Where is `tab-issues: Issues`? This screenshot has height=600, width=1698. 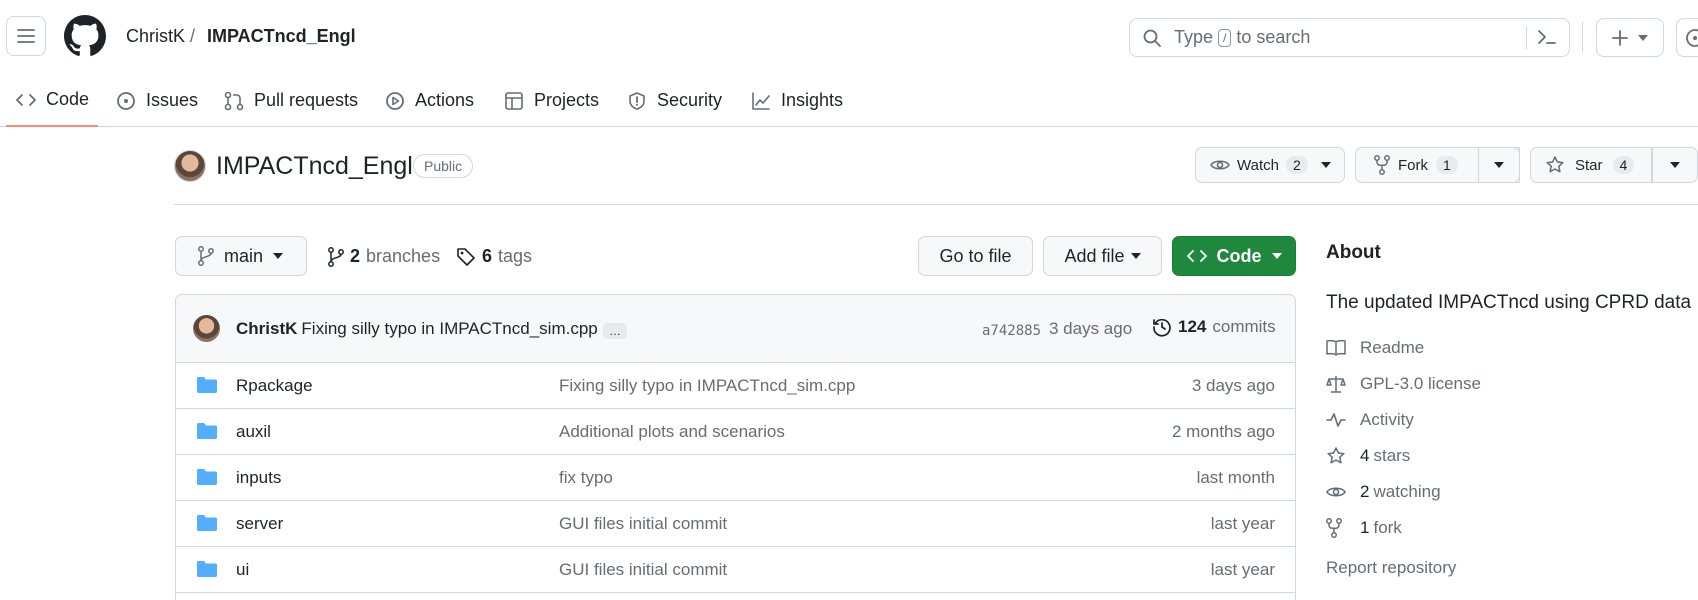
tab-issues: Issues is located at coordinates (157, 100).